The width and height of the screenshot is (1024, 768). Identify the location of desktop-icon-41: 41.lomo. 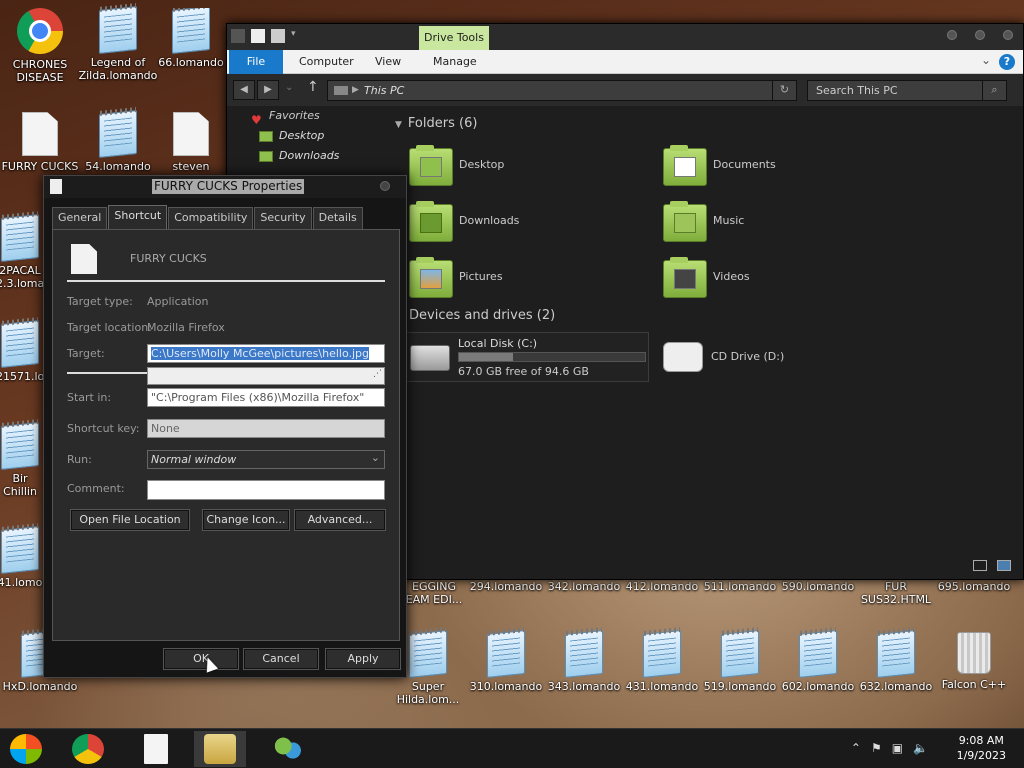
(22, 557).